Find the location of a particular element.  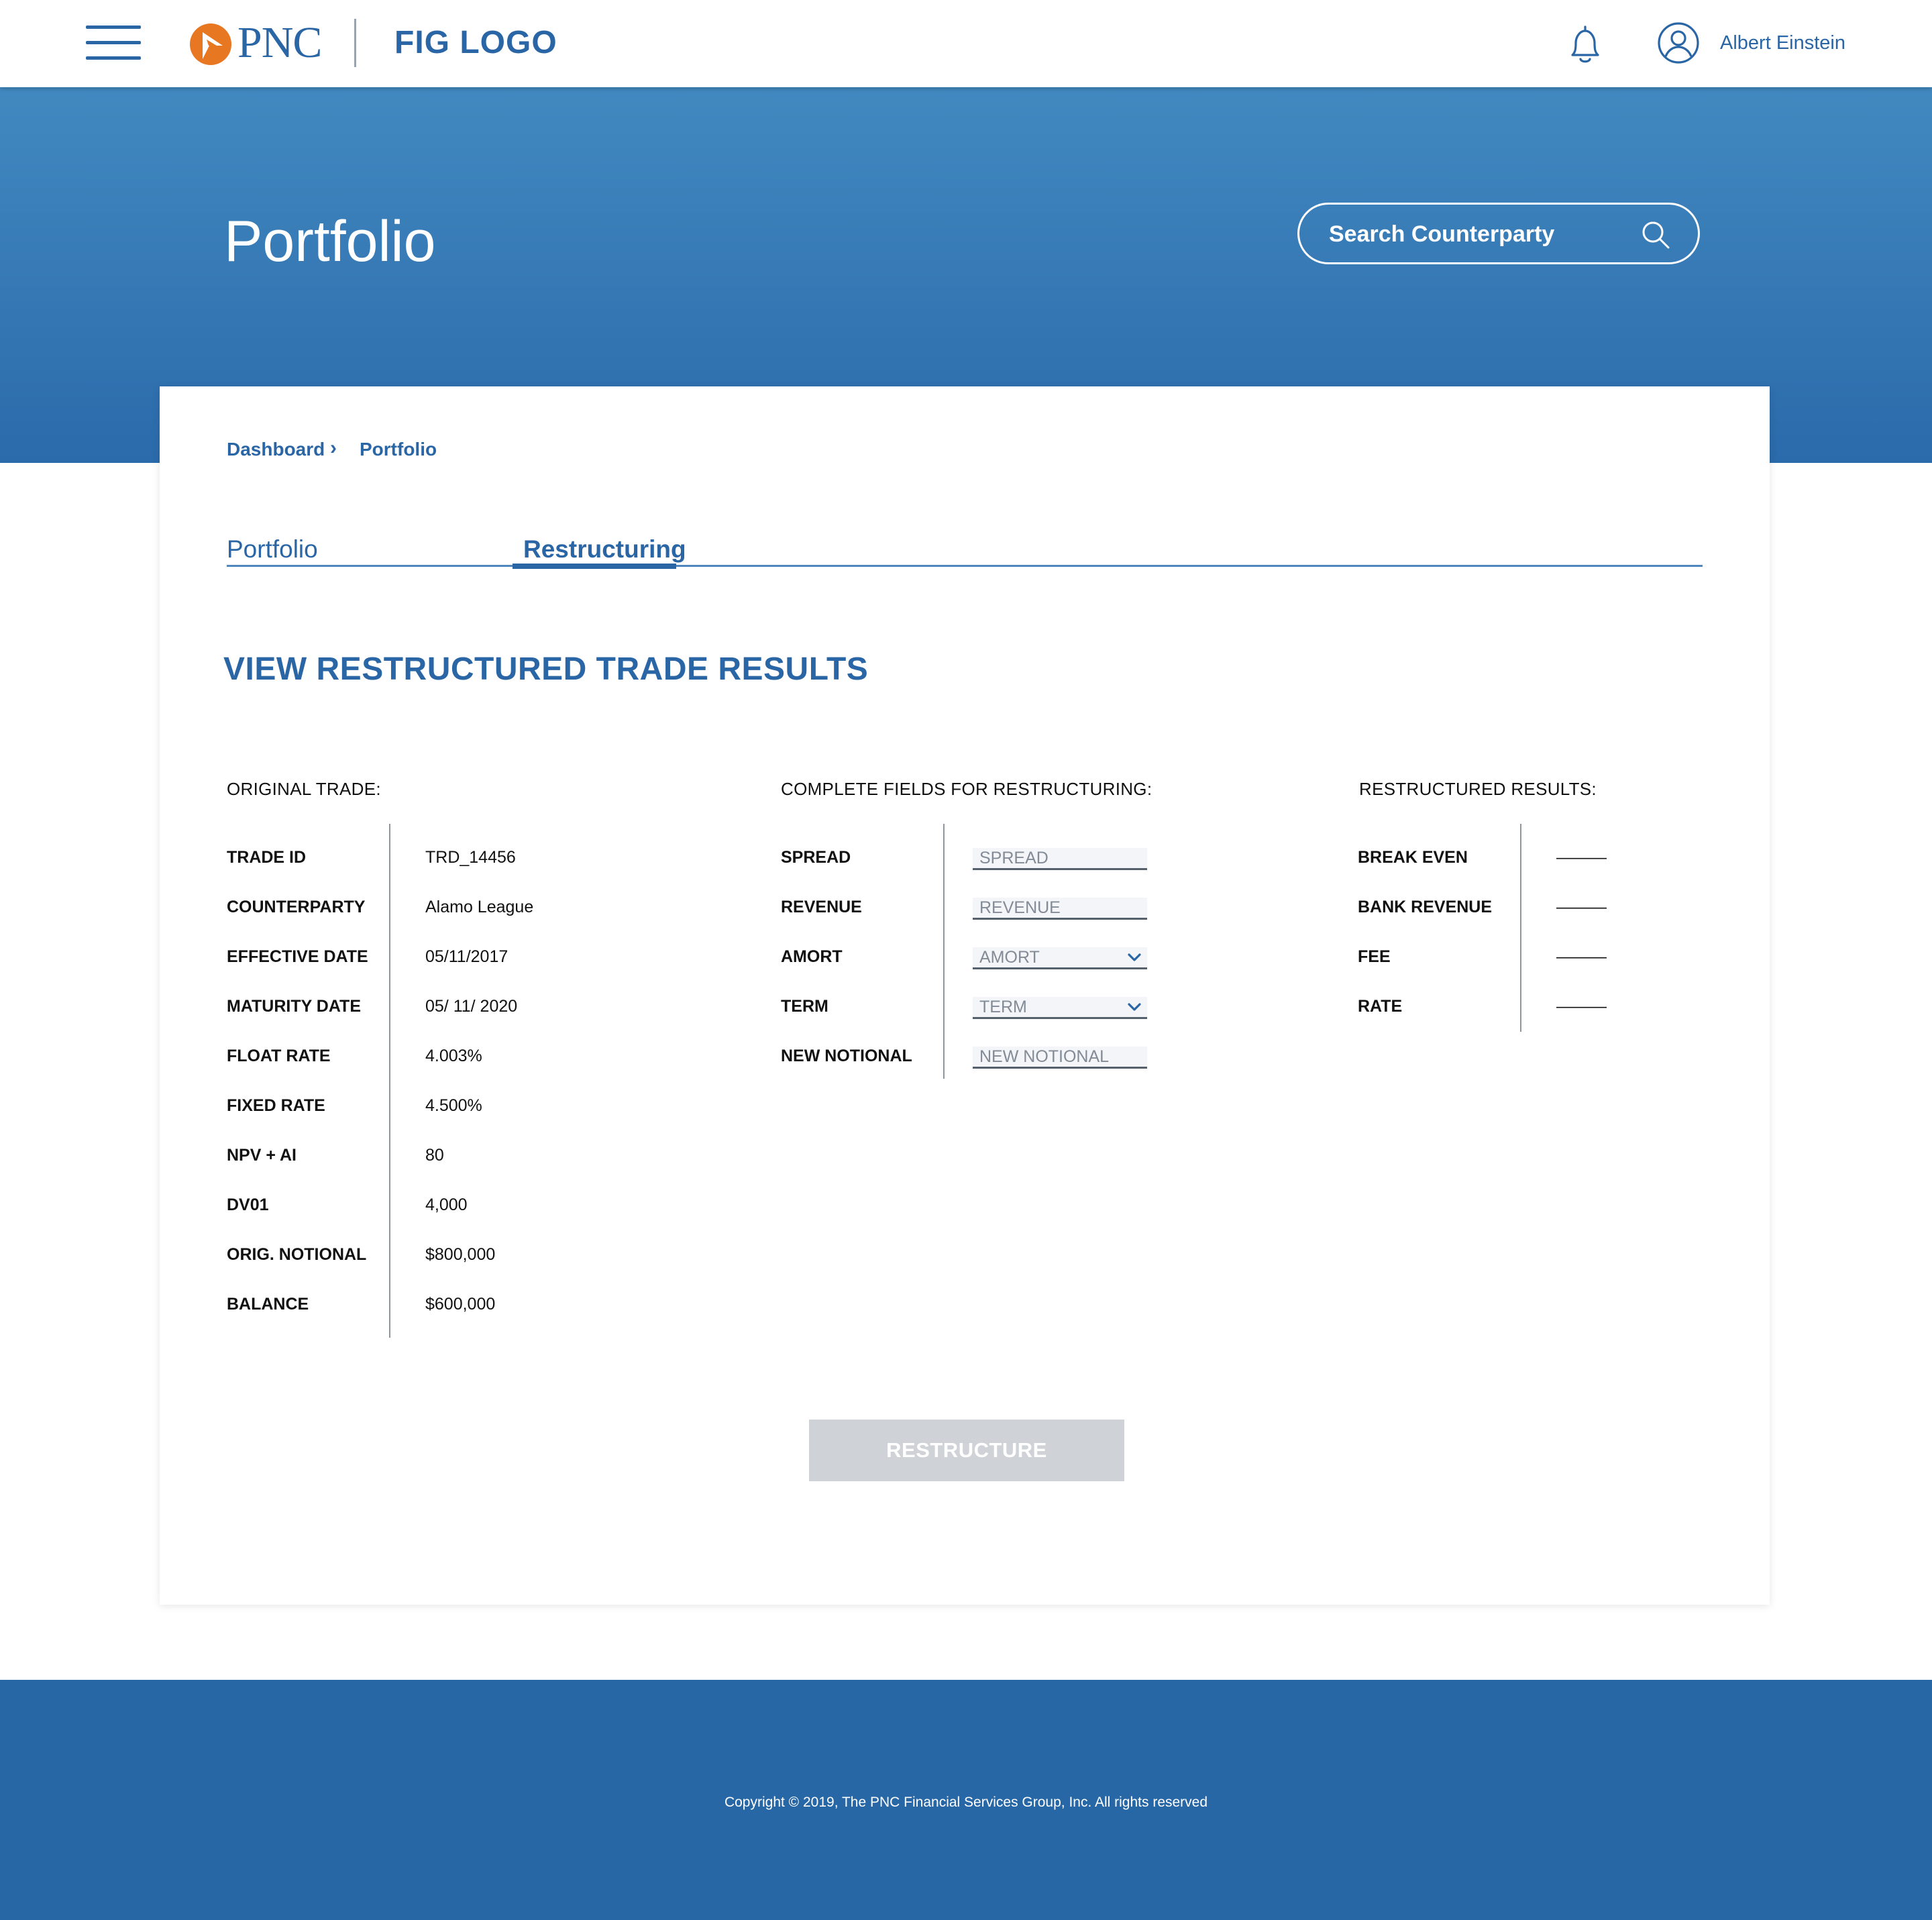

term-select-value: TERM is located at coordinates (1003, 1007).